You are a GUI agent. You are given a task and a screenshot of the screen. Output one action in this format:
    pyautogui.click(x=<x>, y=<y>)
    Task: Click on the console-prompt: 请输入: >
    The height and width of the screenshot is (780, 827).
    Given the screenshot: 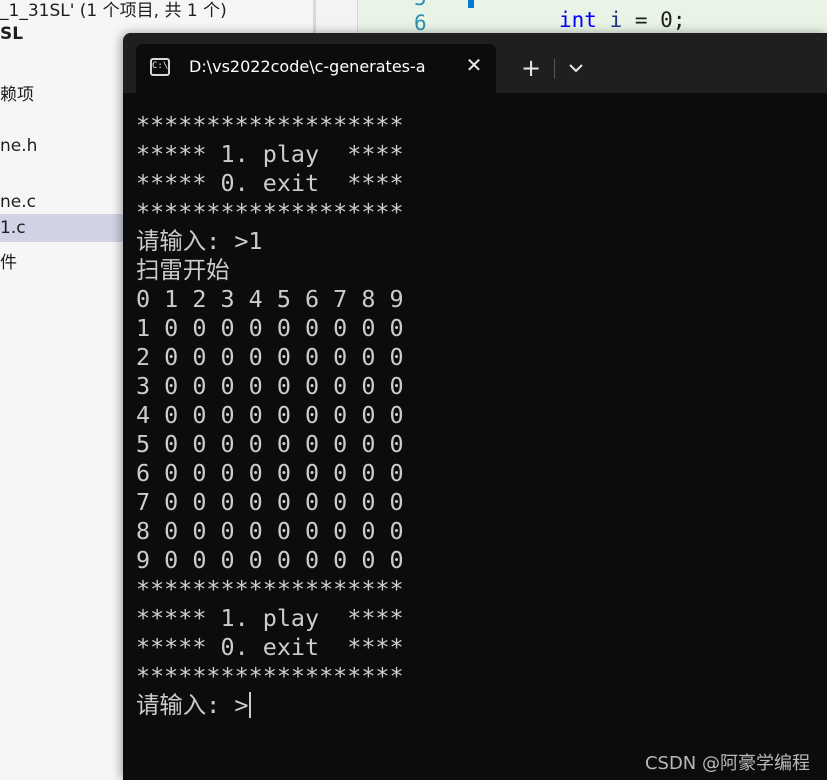 What is the action you would take?
    pyautogui.click(x=192, y=705)
    